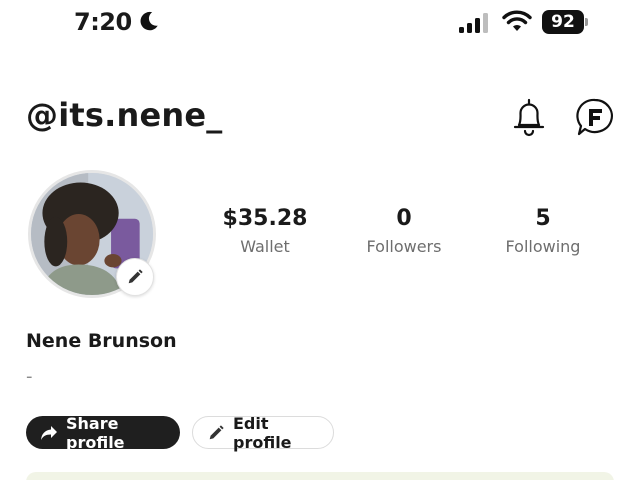  I want to click on stat-label: Following, so click(543, 246).